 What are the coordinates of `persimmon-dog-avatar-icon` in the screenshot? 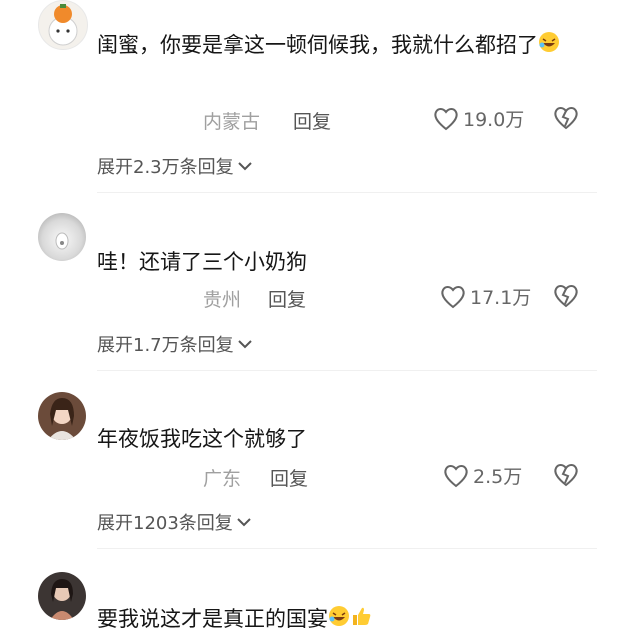 It's located at (63, 25).